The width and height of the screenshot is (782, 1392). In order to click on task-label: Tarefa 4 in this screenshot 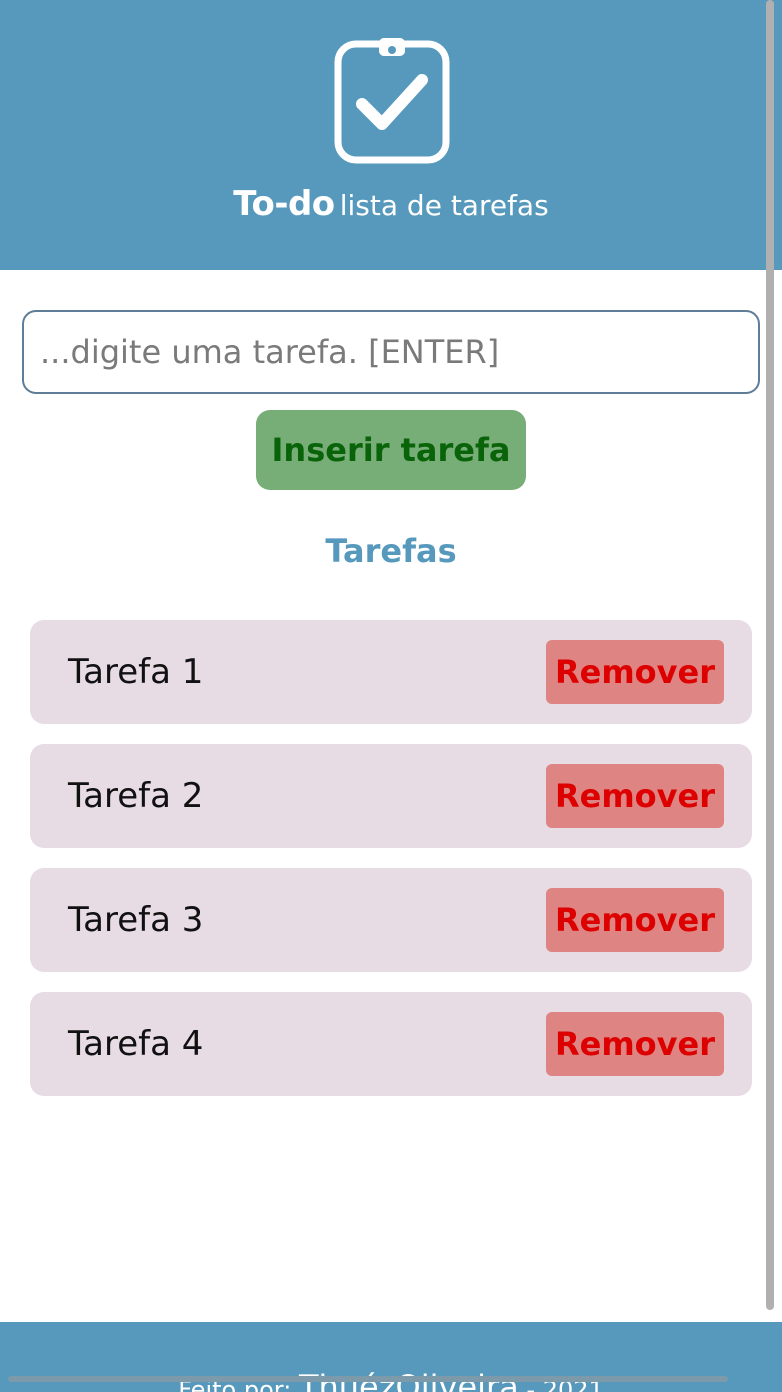, I will do `click(136, 1044)`.